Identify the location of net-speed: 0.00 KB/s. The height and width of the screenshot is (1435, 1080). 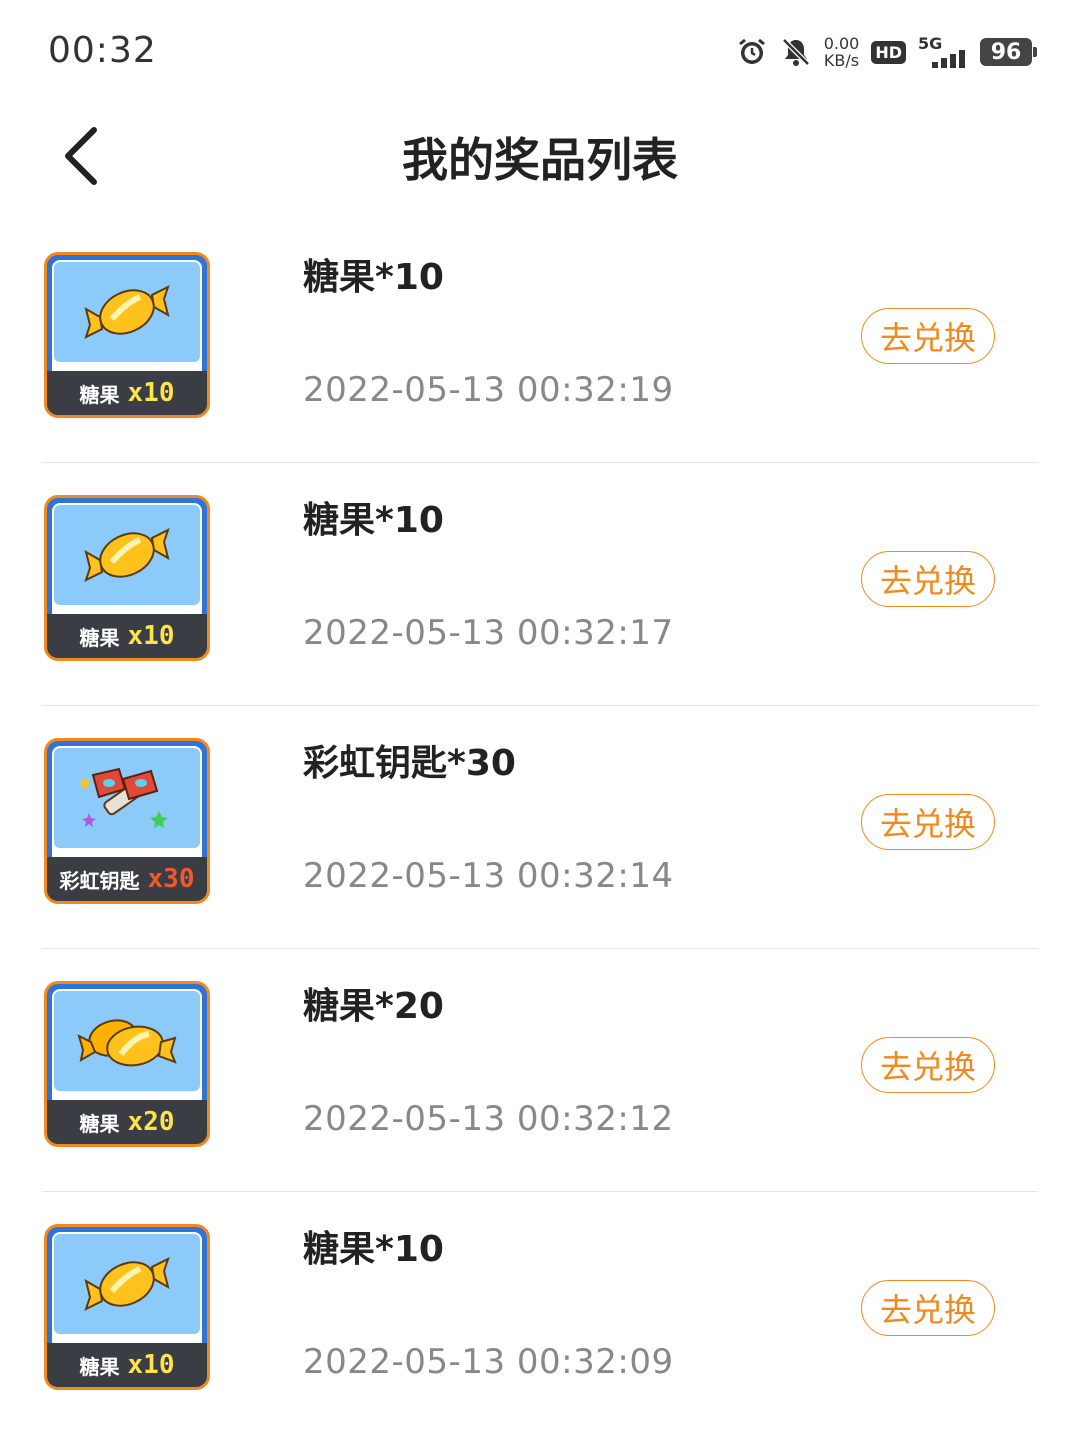
(842, 52).